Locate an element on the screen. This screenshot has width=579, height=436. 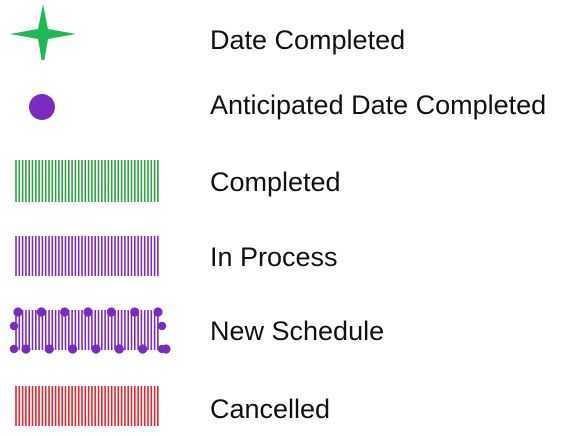
legend-item-cancelled: Cancelled is located at coordinates (289, 406).